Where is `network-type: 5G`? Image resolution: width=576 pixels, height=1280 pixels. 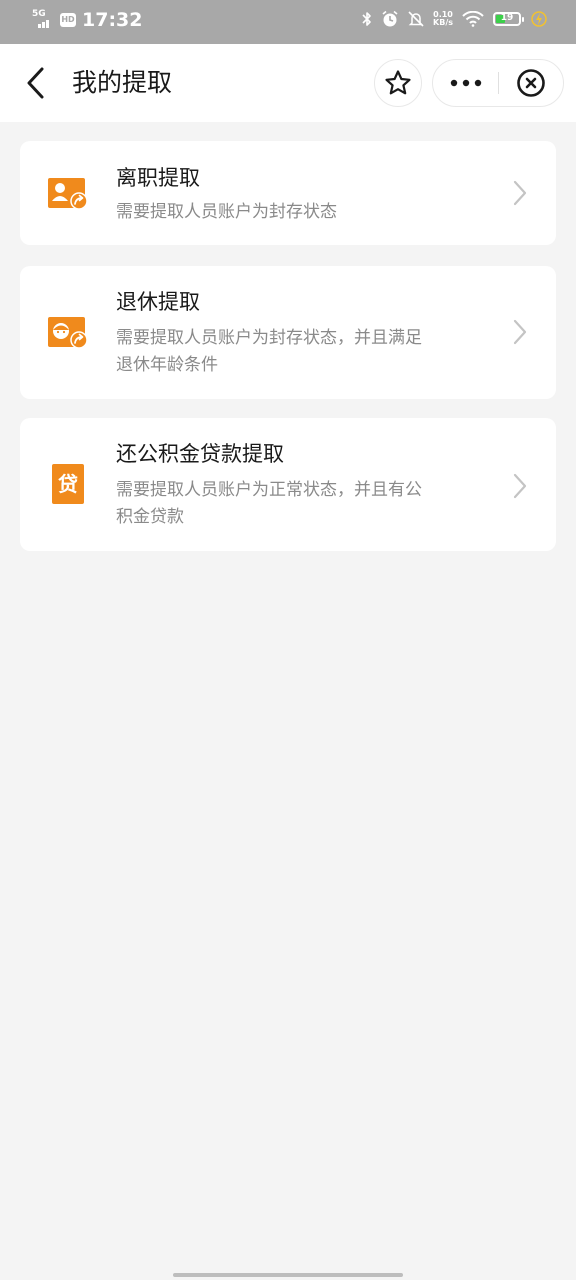 network-type: 5G is located at coordinates (39, 14).